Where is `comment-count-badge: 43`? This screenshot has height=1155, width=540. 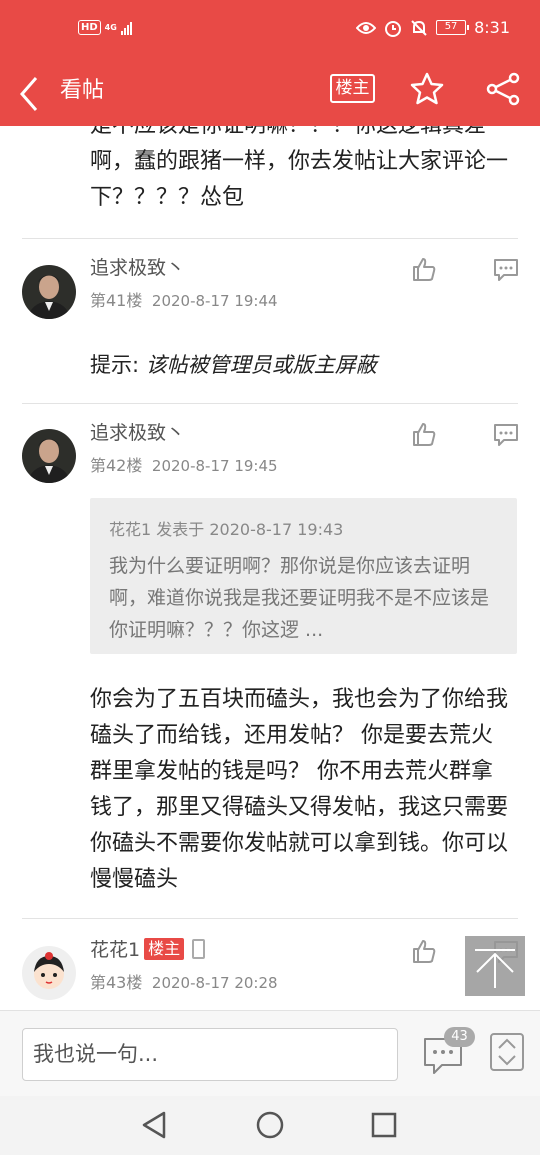 comment-count-badge: 43 is located at coordinates (459, 1037).